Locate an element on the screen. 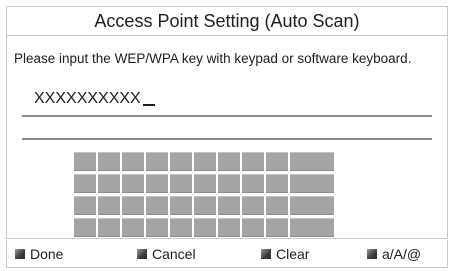 This screenshot has width=454, height=271. cancel-button-label: Cancel is located at coordinates (174, 254).